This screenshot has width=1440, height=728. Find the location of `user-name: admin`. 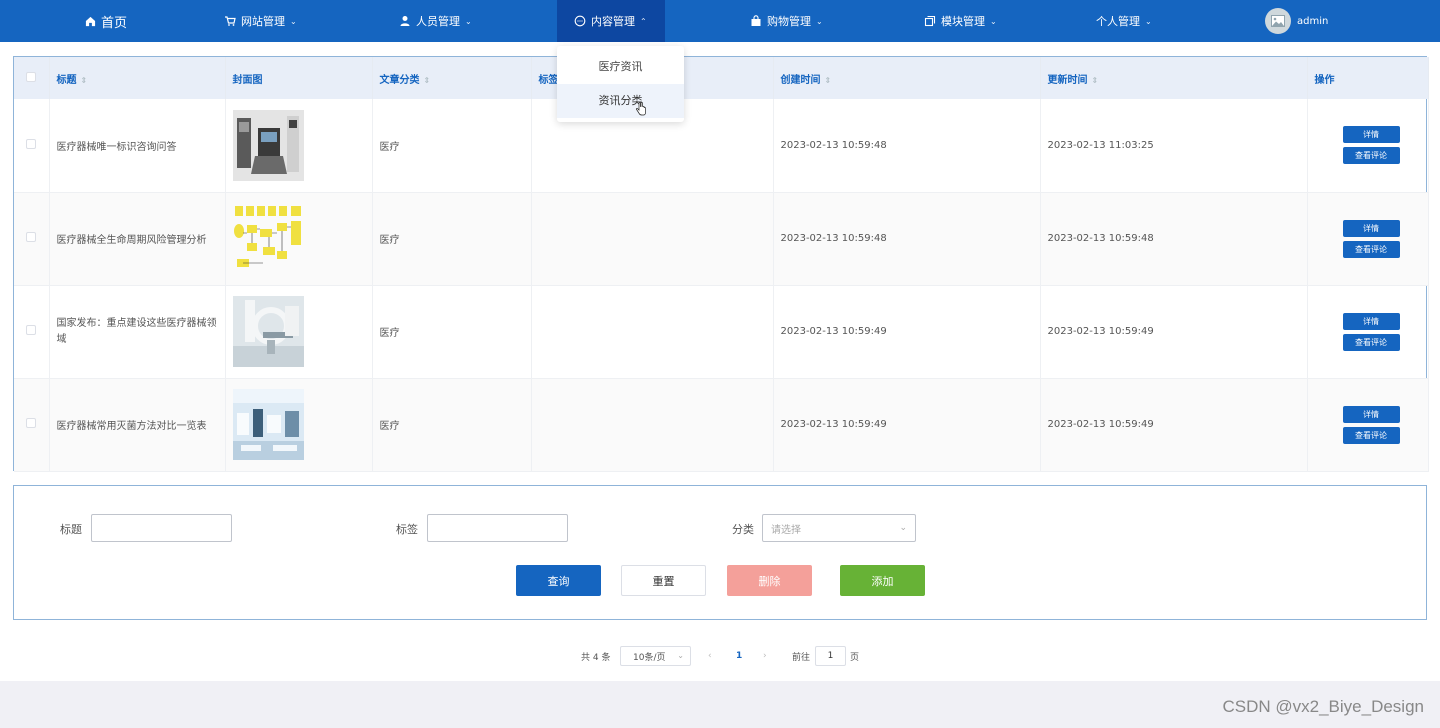

user-name: admin is located at coordinates (1313, 21).